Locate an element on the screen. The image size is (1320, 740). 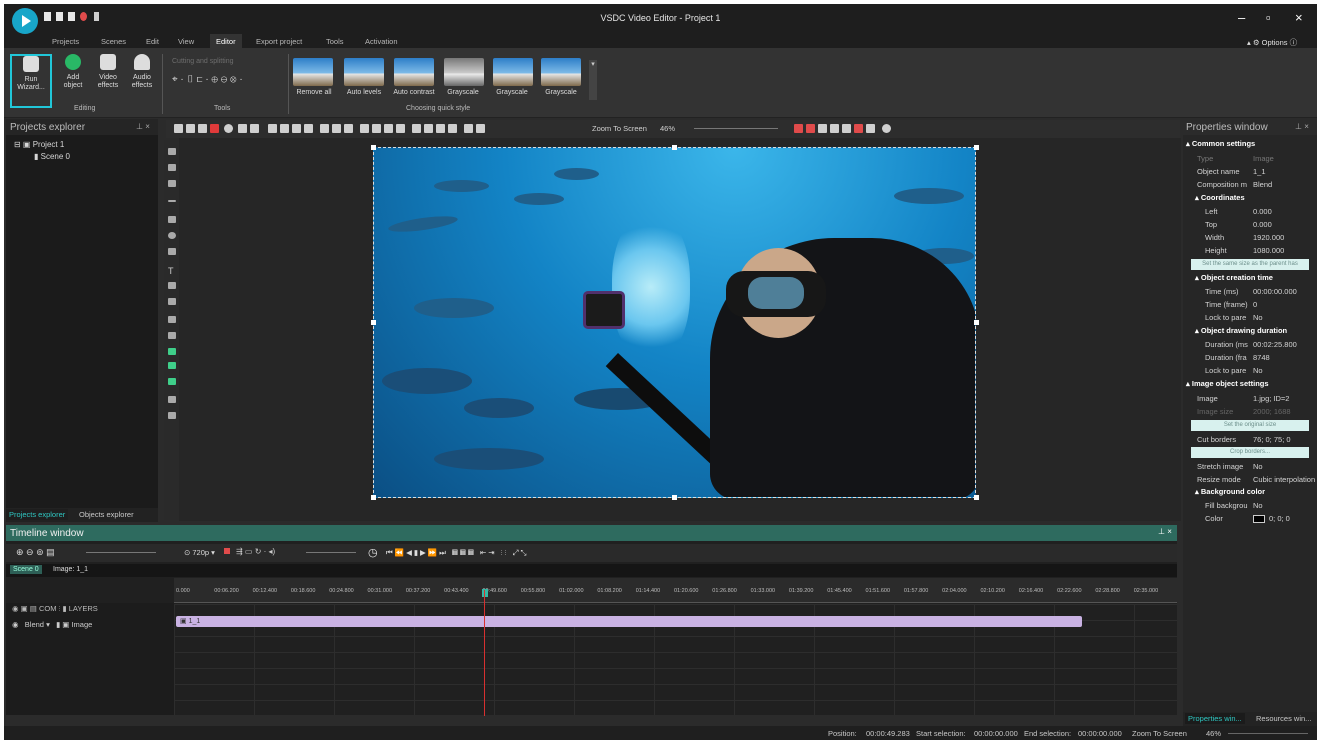
video-tool-icon is located at coordinates (172, 167).